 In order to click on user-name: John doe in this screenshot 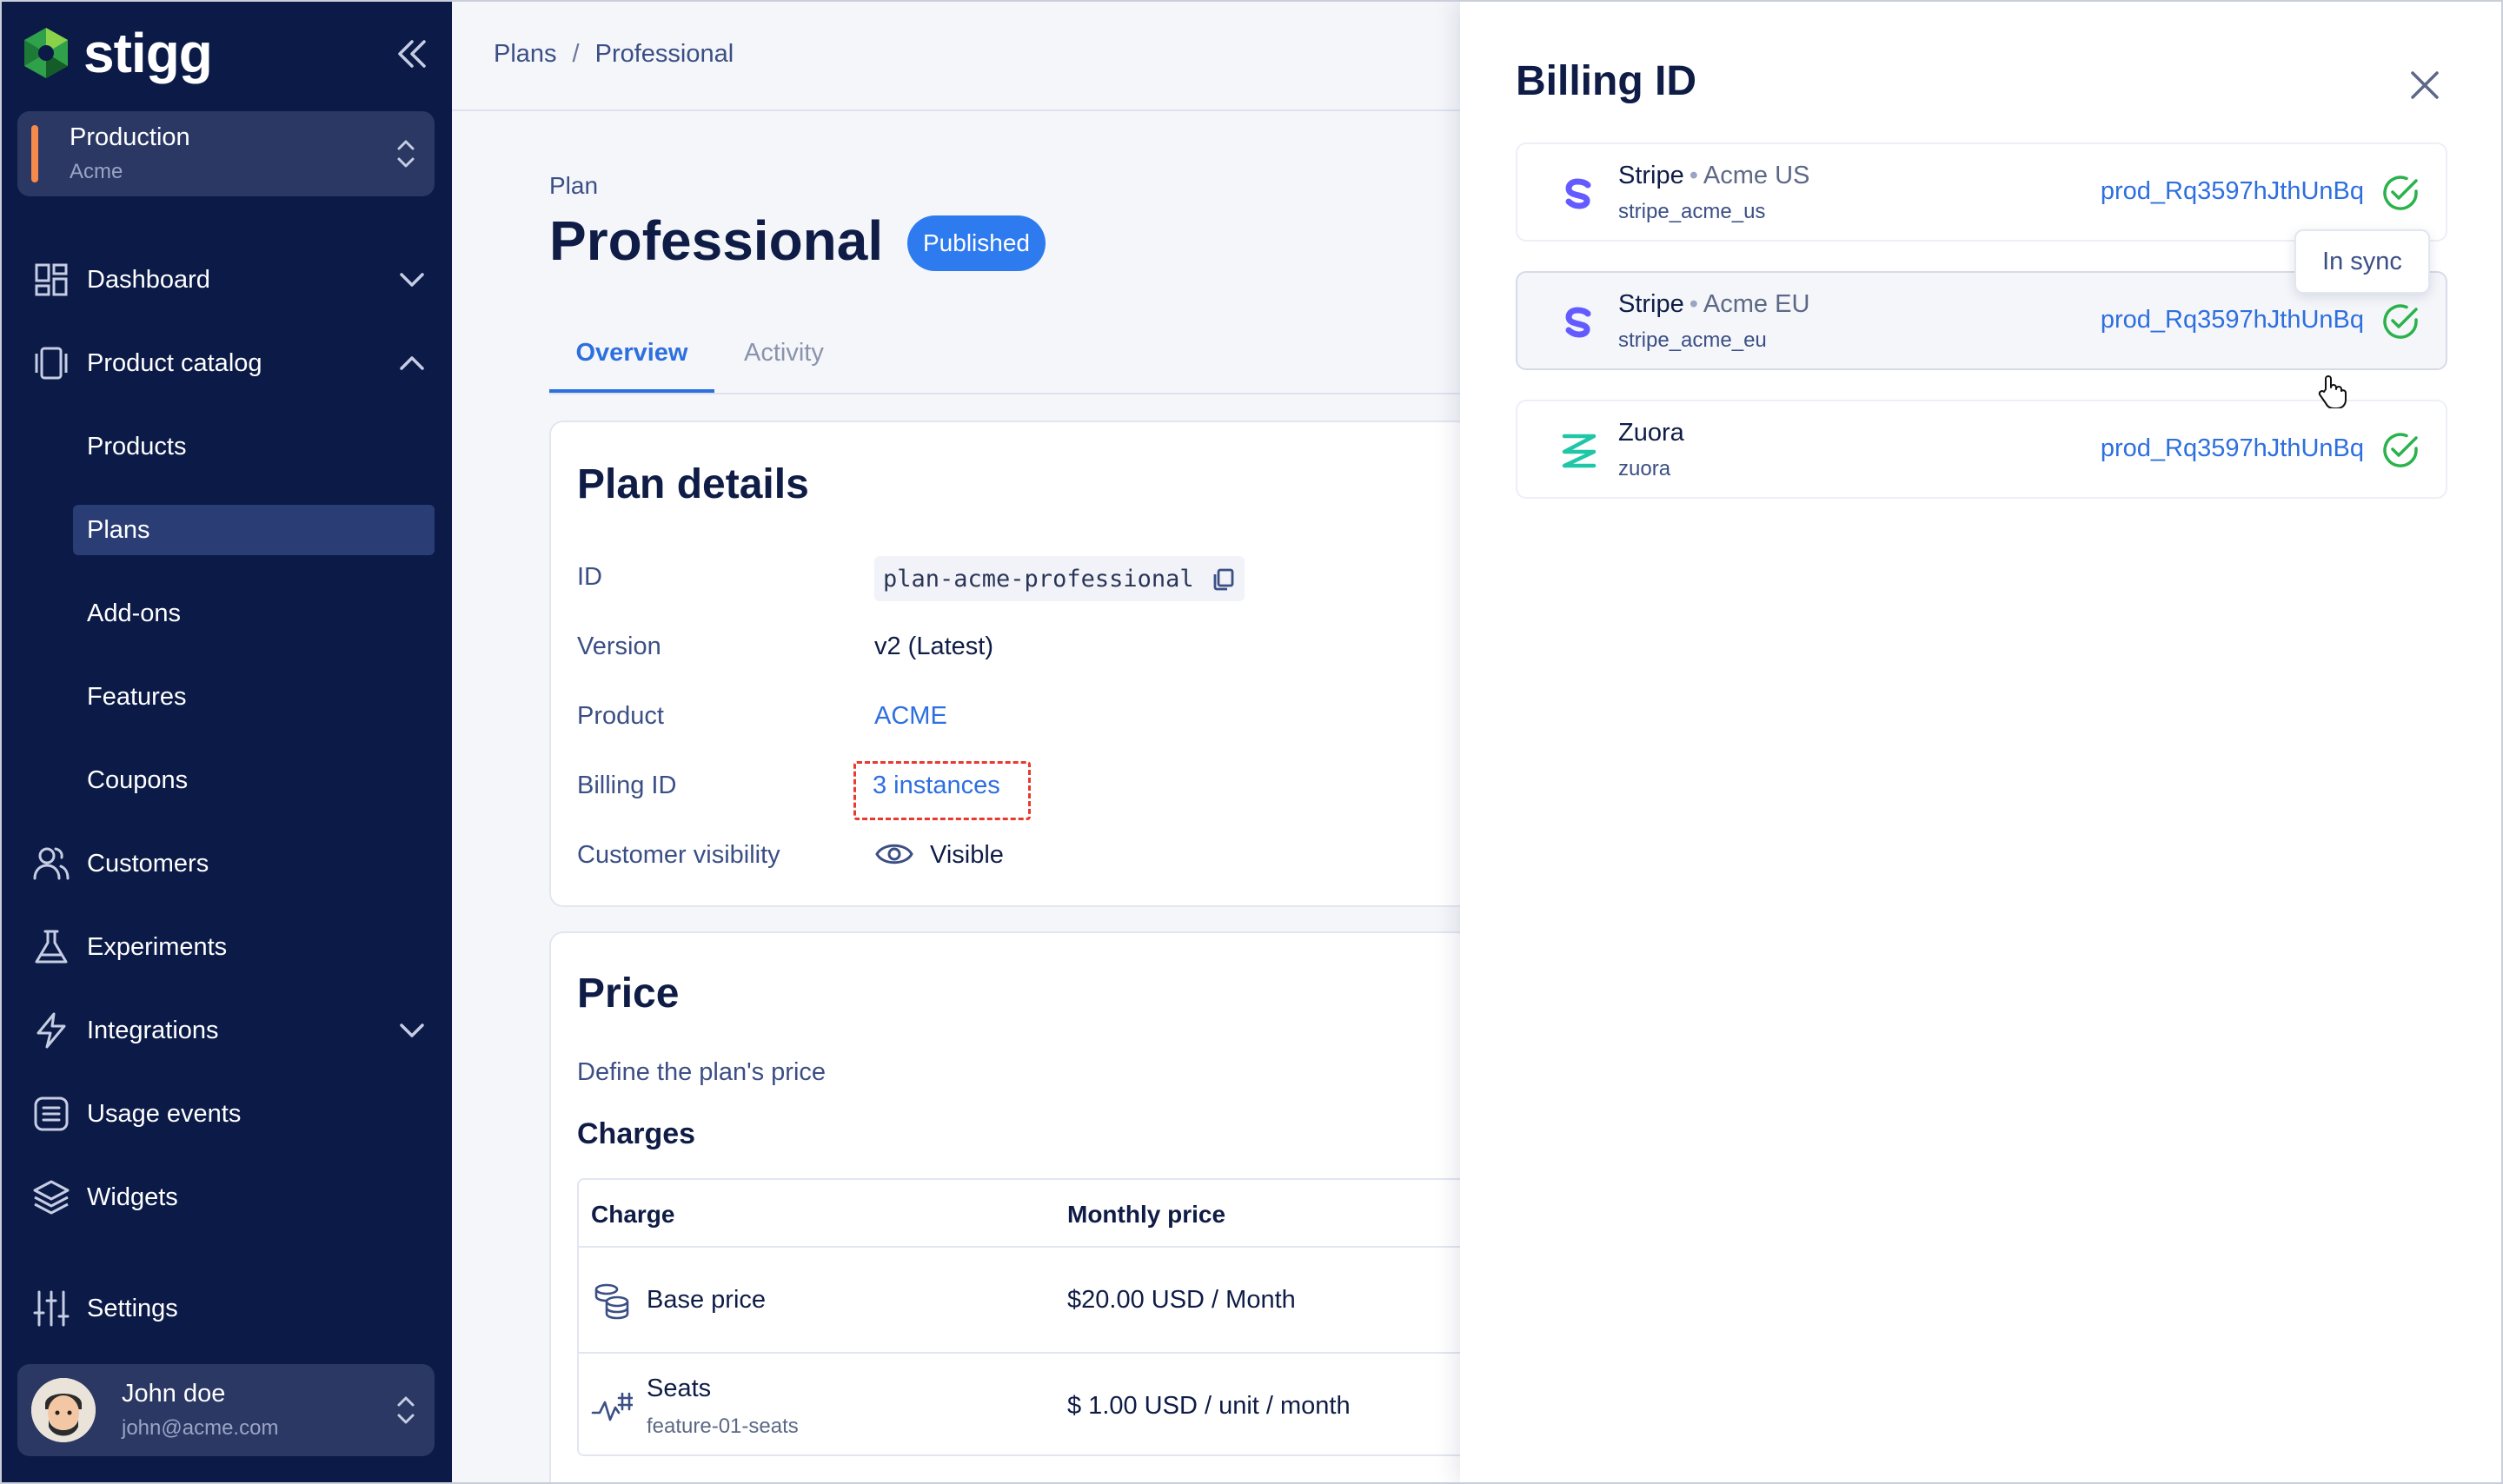, I will do `click(174, 1394)`.